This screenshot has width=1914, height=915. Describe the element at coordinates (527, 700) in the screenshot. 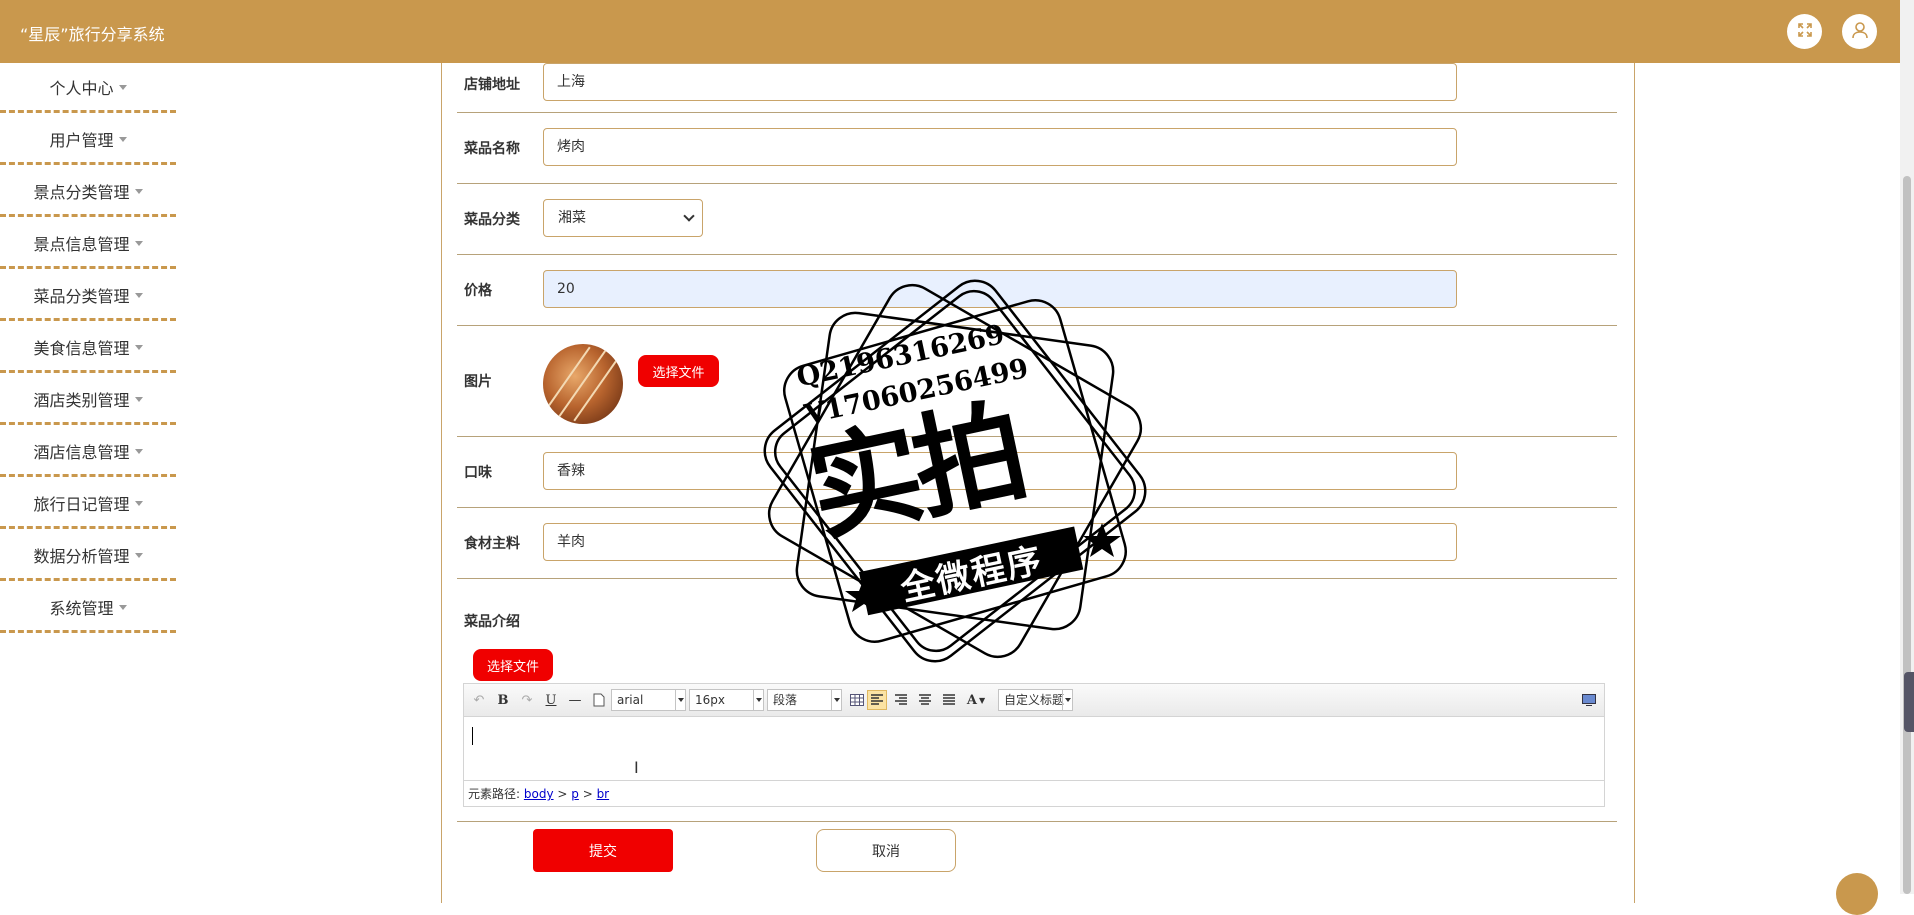

I see `redo-icon: ↷` at that location.